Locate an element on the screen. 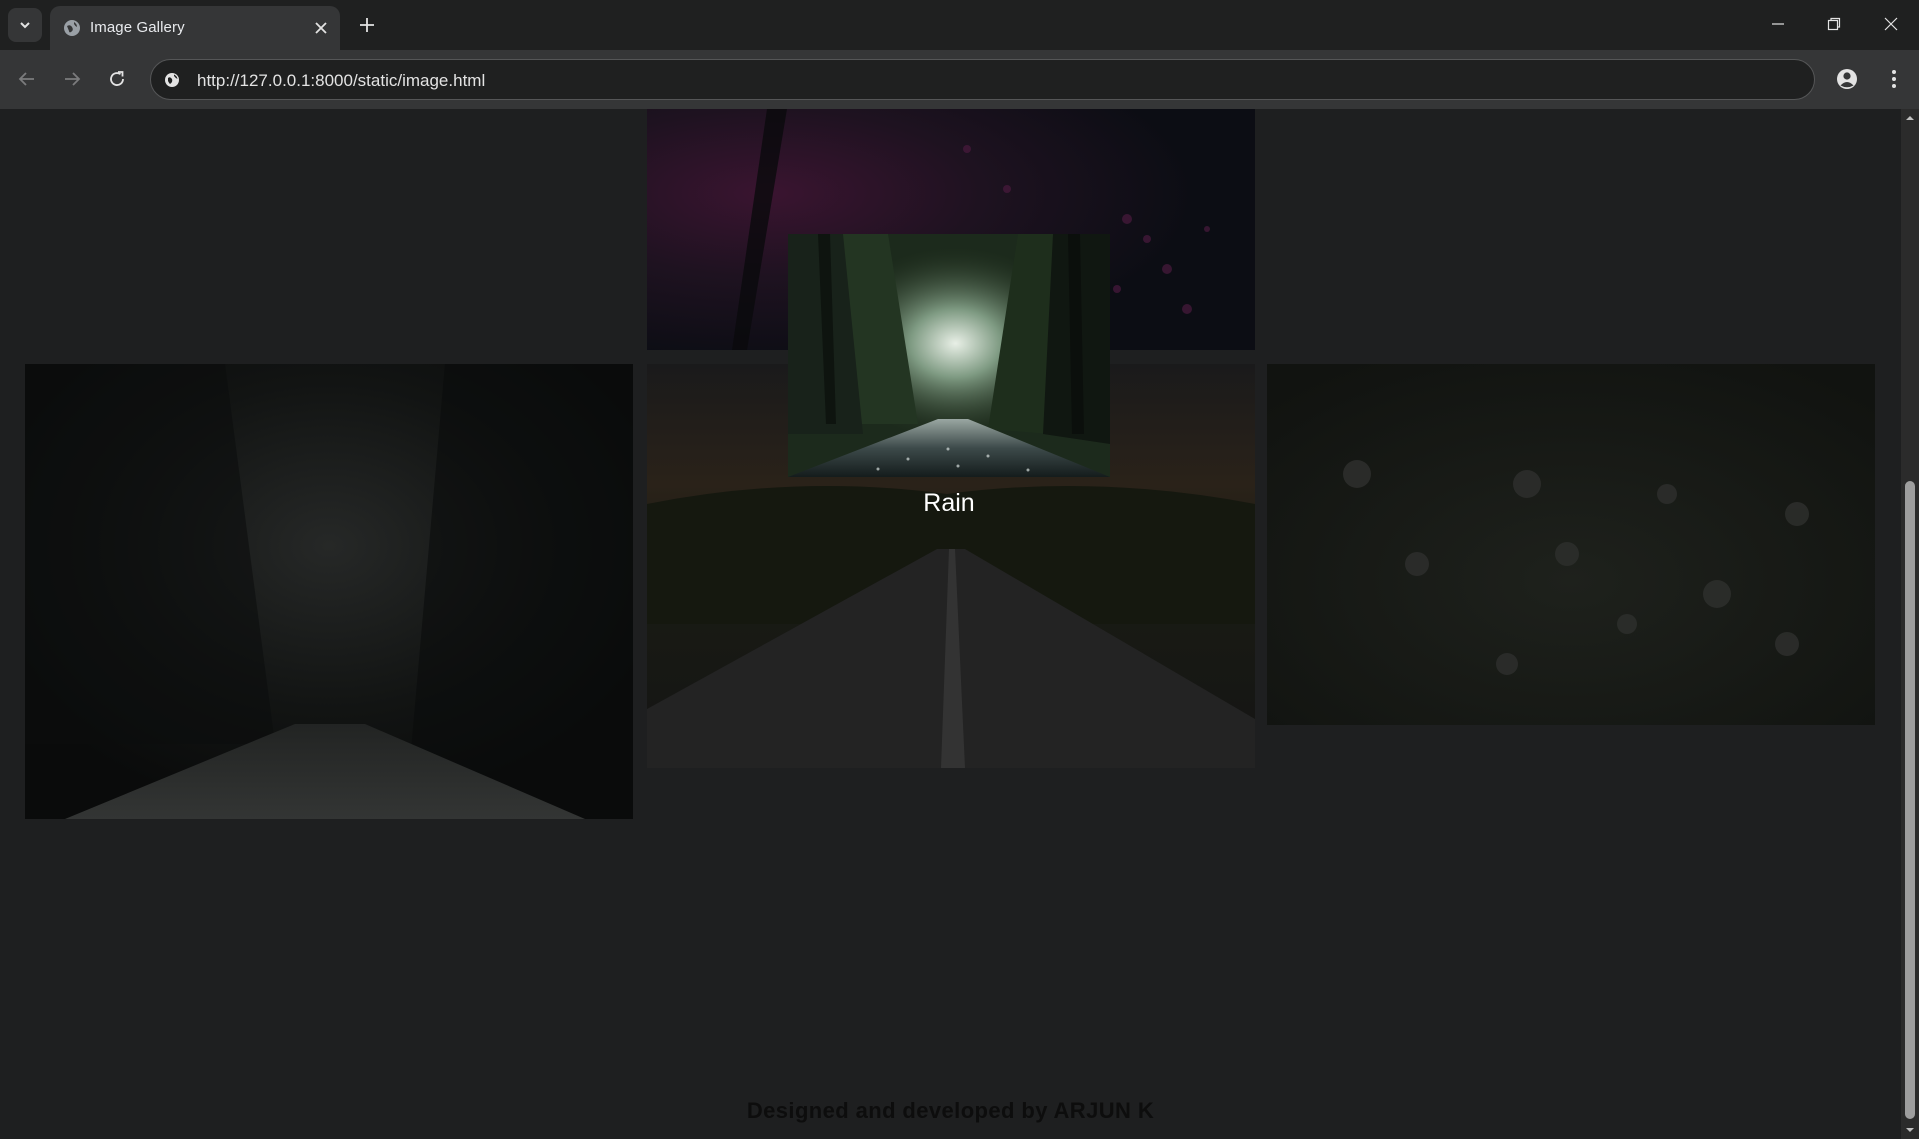 The image size is (1919, 1139). tab-search-icon is located at coordinates (25, 25).